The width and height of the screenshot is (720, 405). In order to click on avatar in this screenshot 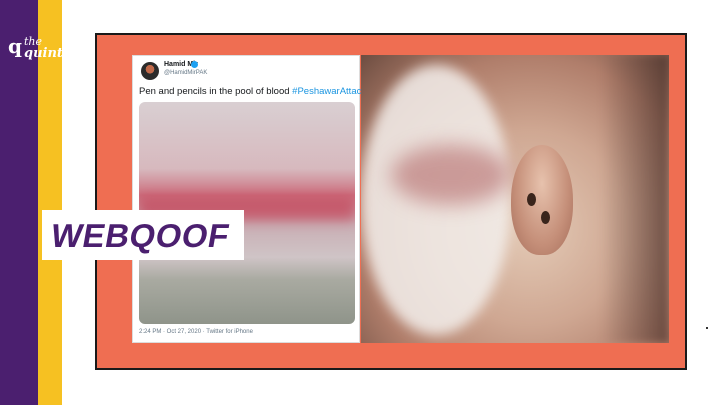, I will do `click(150, 71)`.